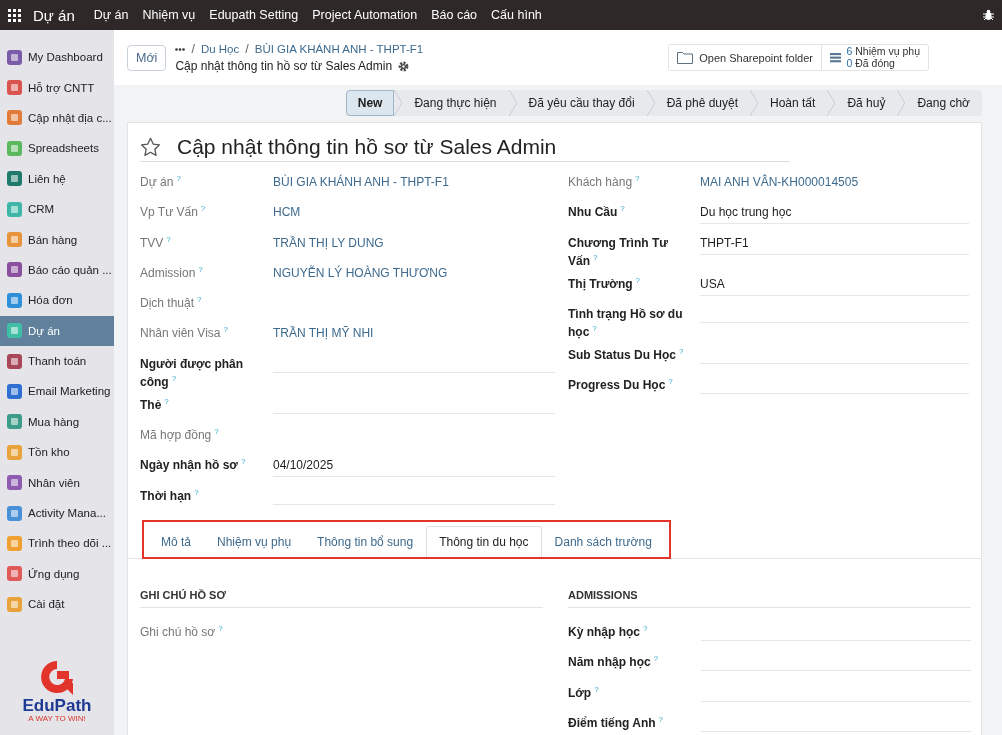  I want to click on subtasks-stat: 6 Nhiệm vụ phụ 0 Đã đóng, so click(875, 57).